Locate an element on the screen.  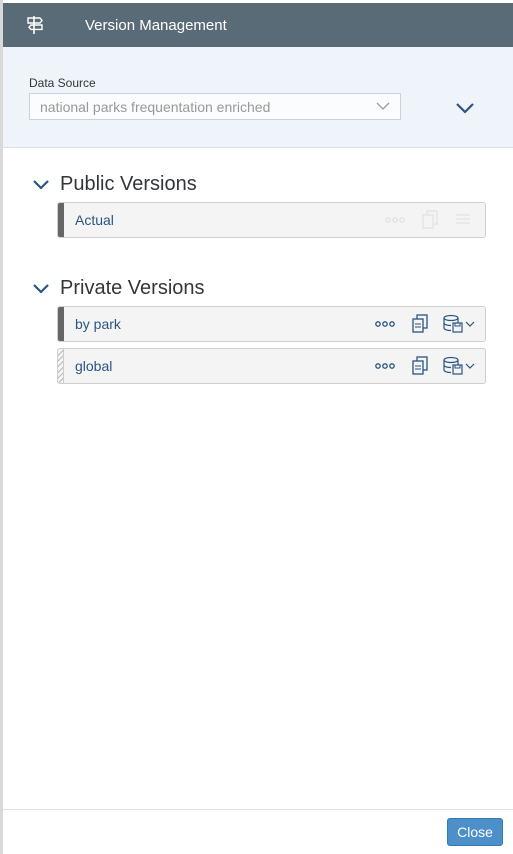
publish-icon is located at coordinates (465, 220).